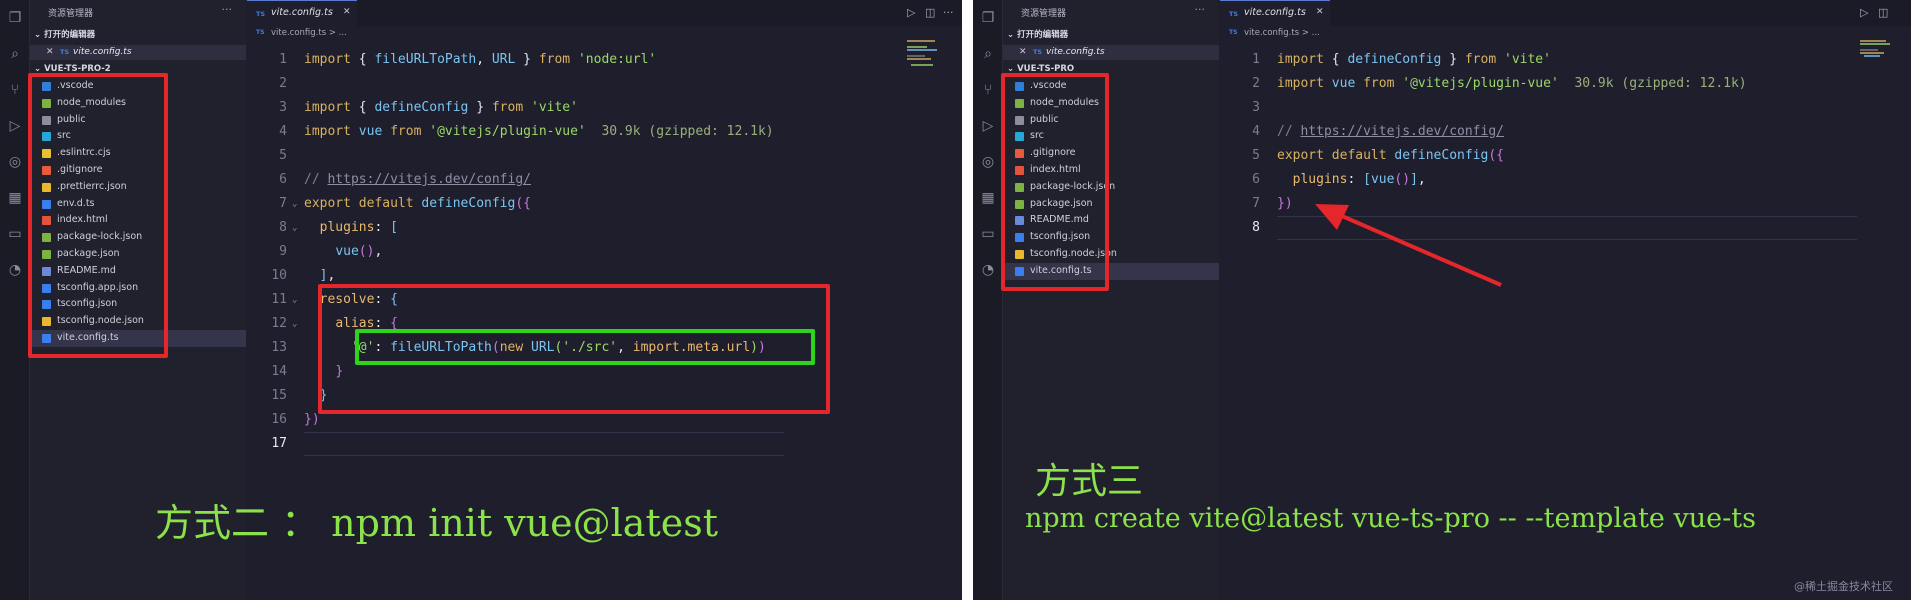 This screenshot has width=1911, height=600. What do you see at coordinates (279, 419) in the screenshot?
I see `line-number: 16` at bounding box center [279, 419].